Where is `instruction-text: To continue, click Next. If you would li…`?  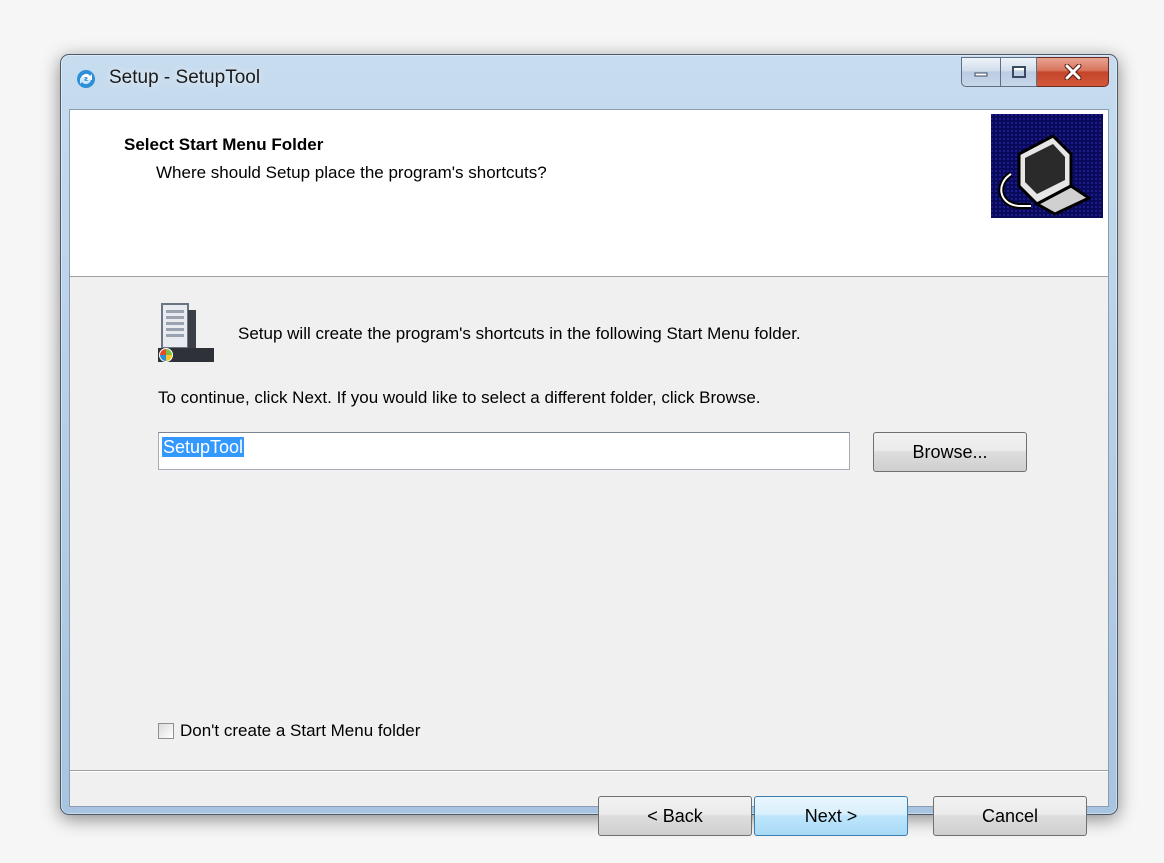 instruction-text: To continue, click Next. If you would li… is located at coordinates (459, 397).